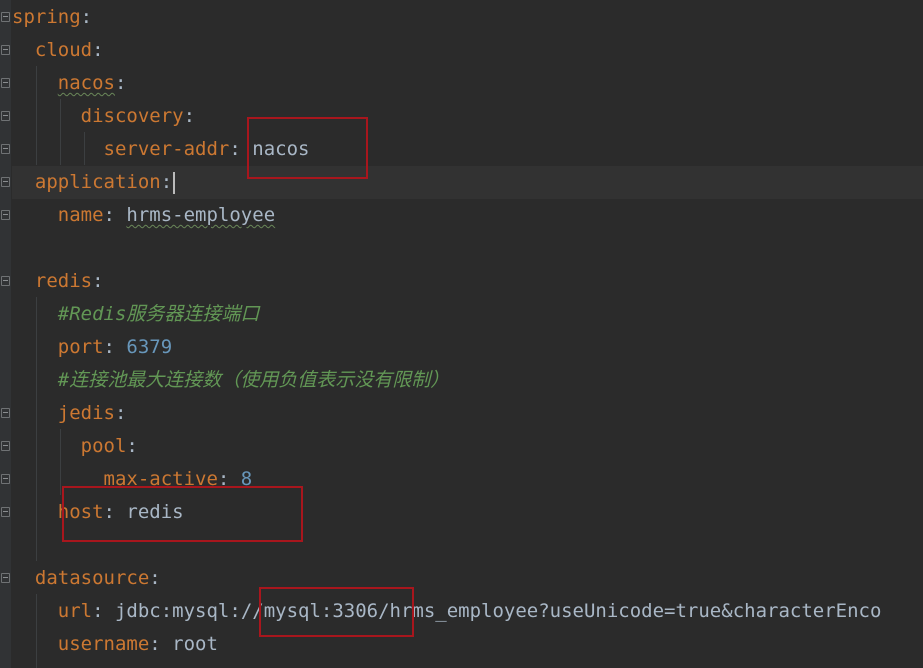  Describe the element at coordinates (166, 149) in the screenshot. I see `yaml-key: server-addr` at that location.